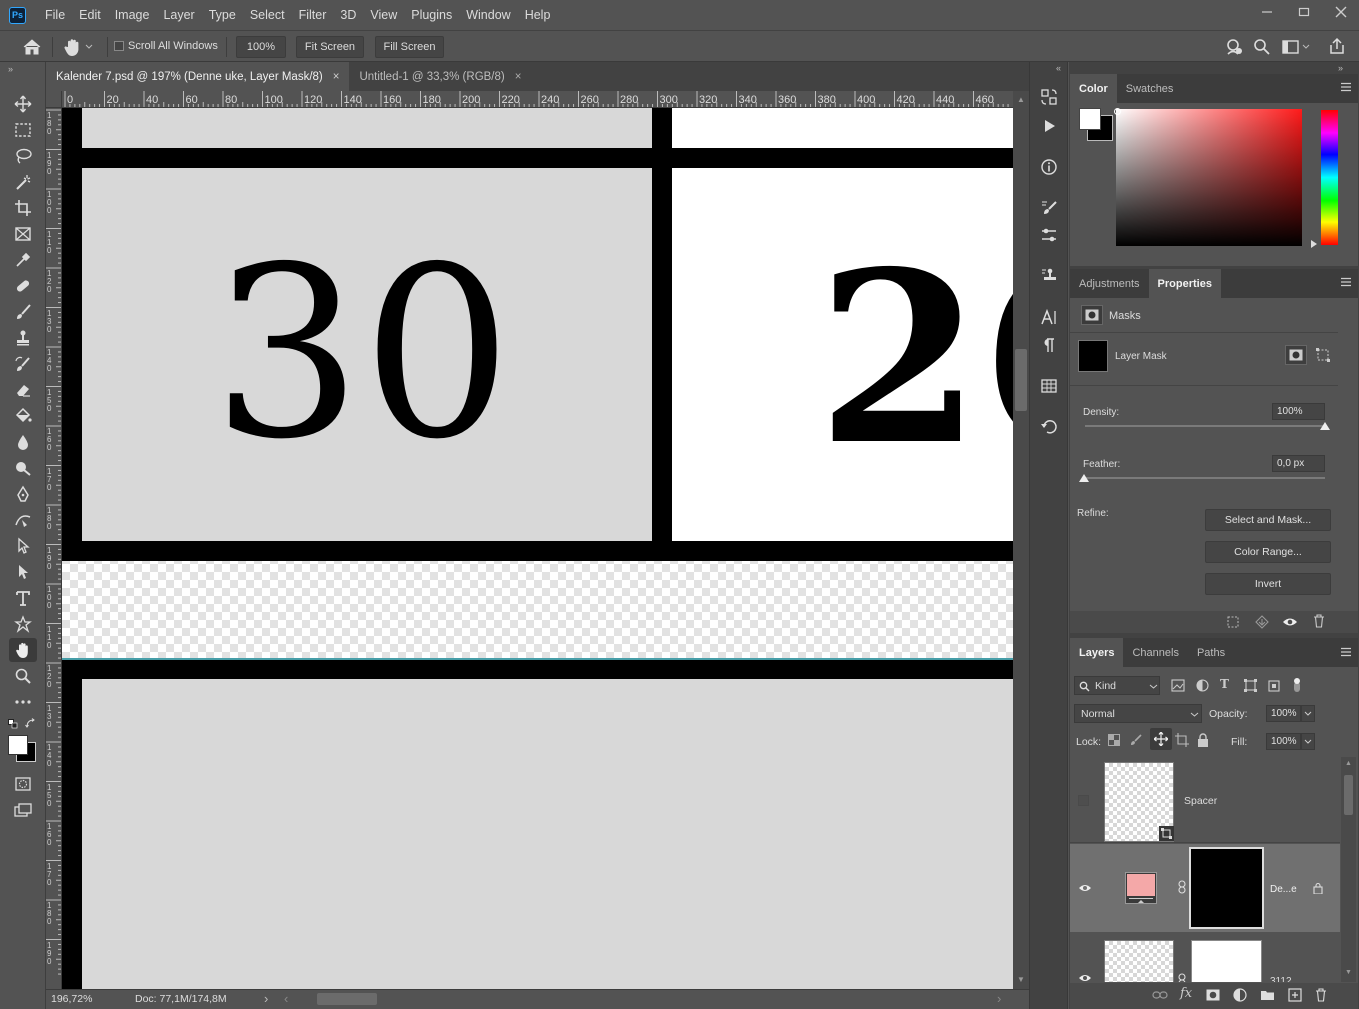  Describe the element at coordinates (1314, 244) in the screenshot. I see `hue-slider-handle` at that location.